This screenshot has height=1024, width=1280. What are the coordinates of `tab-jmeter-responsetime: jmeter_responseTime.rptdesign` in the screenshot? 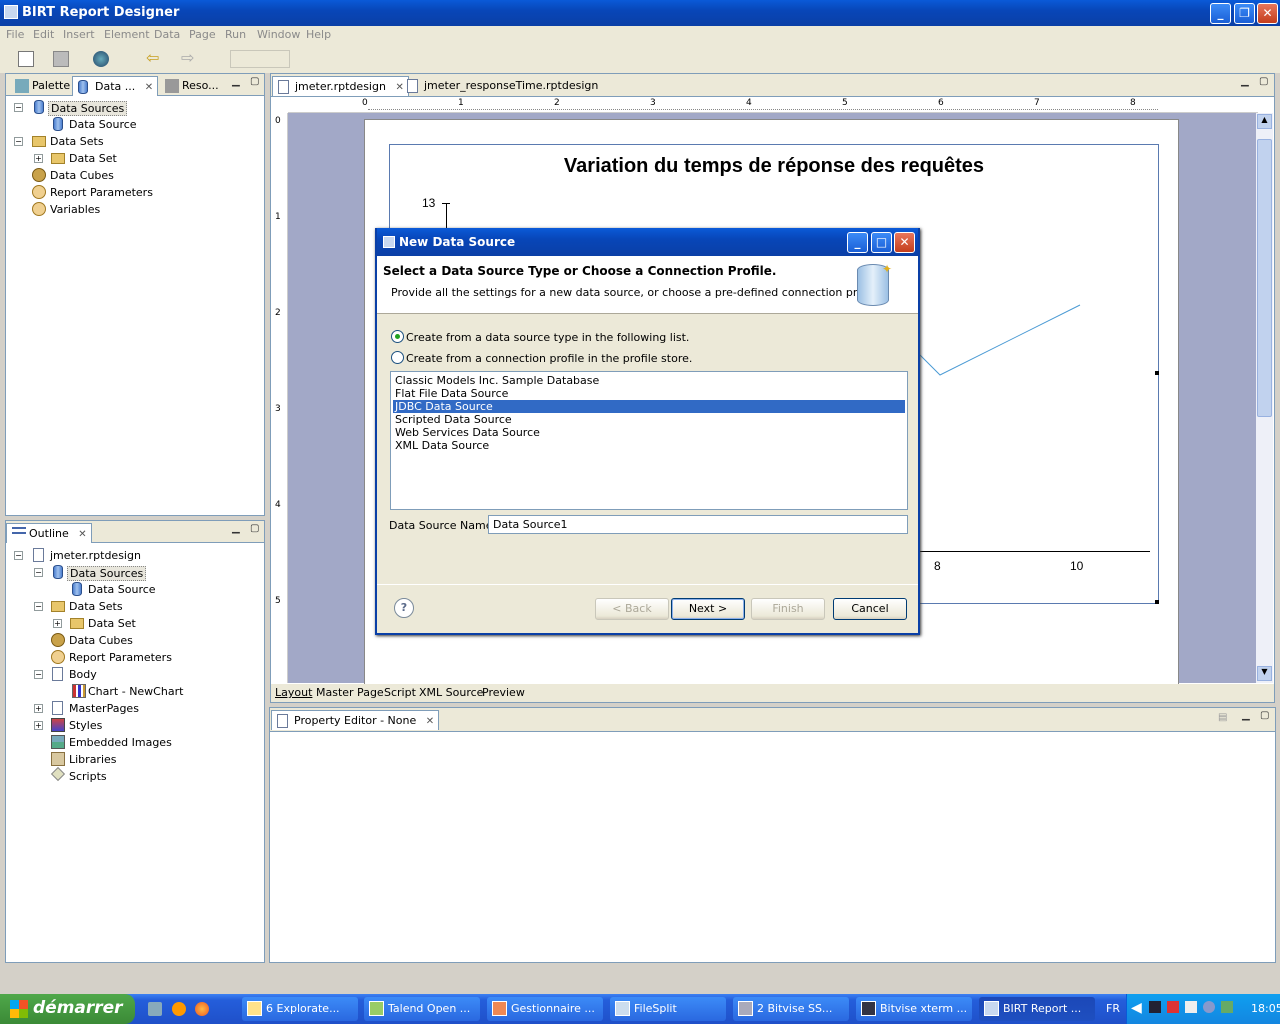 It's located at (502, 86).